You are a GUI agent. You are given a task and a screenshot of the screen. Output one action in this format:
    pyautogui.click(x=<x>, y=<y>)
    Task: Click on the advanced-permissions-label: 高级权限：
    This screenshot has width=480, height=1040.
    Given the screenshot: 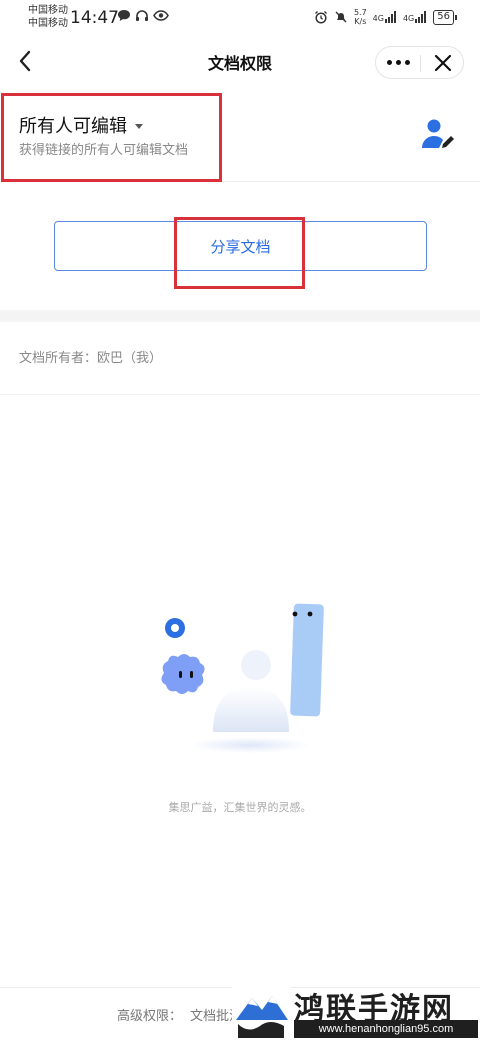 What is the action you would take?
    pyautogui.click(x=150, y=1016)
    